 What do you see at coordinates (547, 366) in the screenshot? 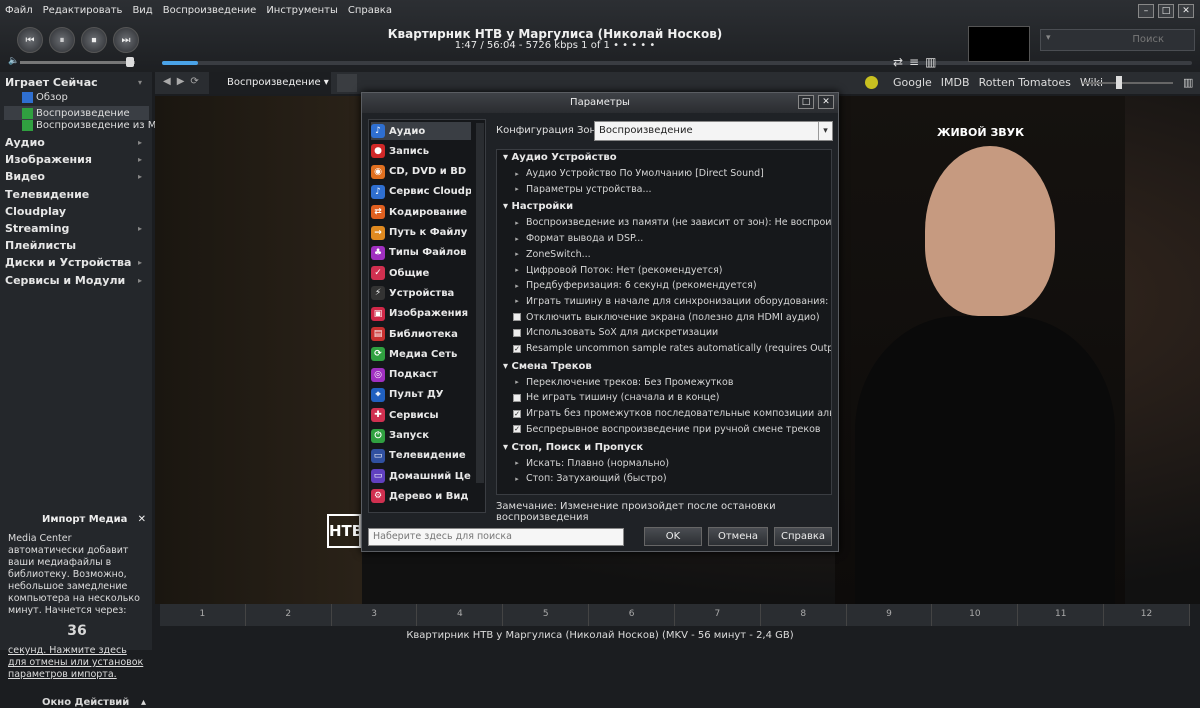
I see `option-group: ▾ Смена Треков` at bounding box center [547, 366].